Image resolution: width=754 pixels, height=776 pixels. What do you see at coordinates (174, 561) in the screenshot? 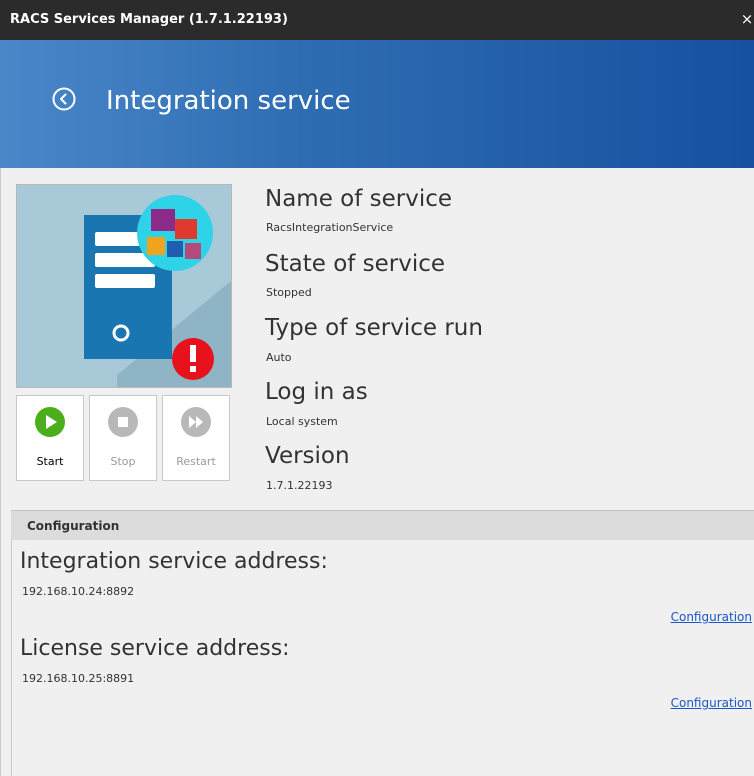
I see `integration-service-address-label: Integration service address:` at bounding box center [174, 561].